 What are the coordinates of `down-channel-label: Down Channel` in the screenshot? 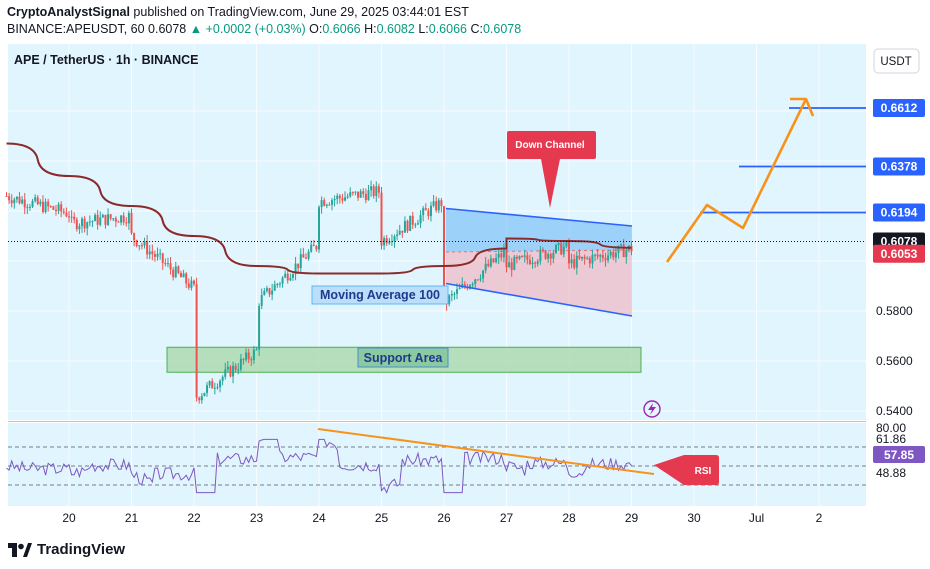 It's located at (550, 145).